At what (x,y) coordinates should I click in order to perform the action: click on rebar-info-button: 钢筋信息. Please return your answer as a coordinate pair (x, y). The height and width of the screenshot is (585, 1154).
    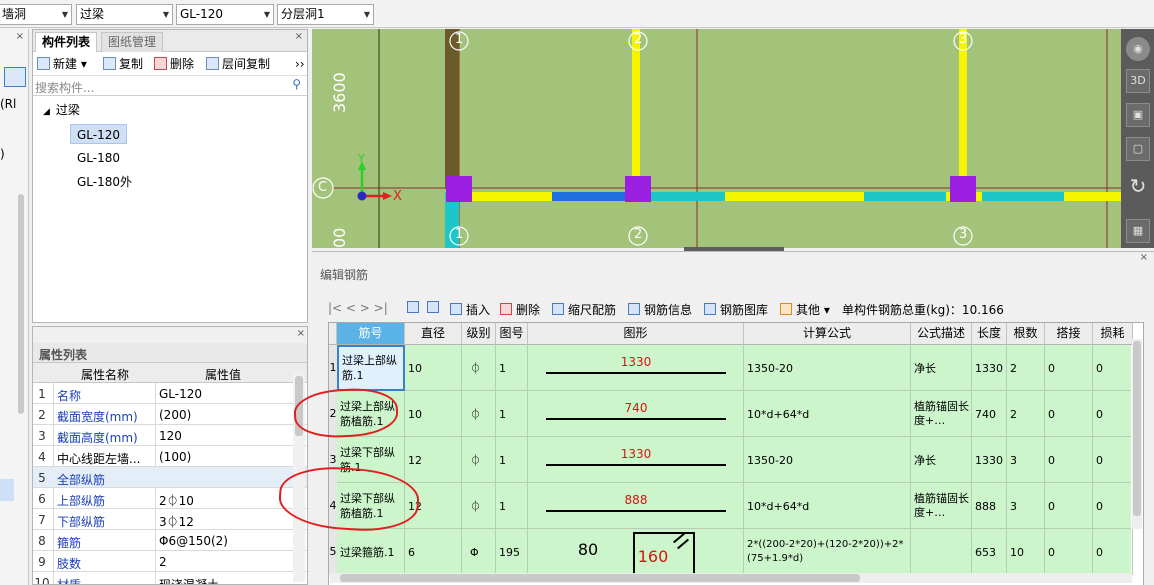
    Looking at the image, I should click on (660, 309).